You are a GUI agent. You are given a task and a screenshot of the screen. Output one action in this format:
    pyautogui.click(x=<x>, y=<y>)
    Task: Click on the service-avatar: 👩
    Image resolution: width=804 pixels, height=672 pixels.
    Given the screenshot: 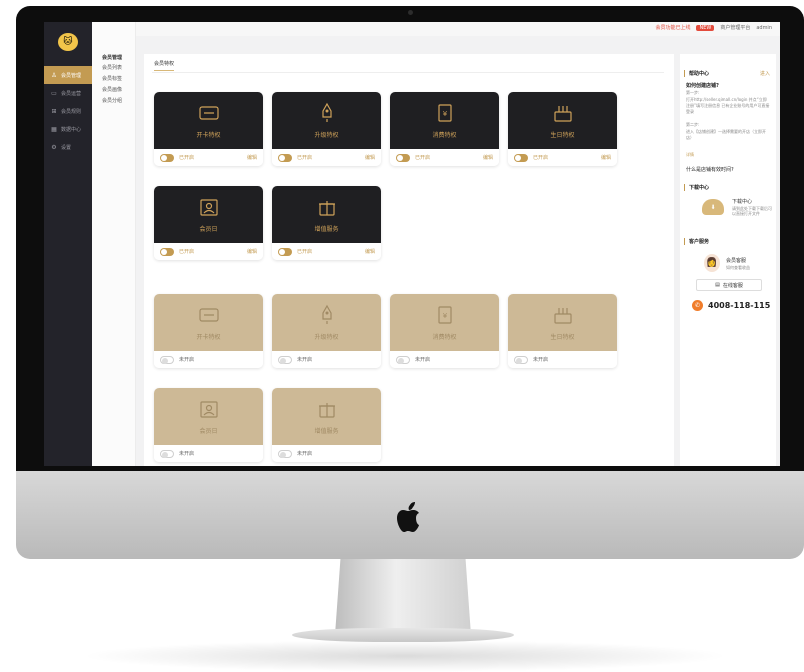 What is the action you would take?
    pyautogui.click(x=712, y=263)
    